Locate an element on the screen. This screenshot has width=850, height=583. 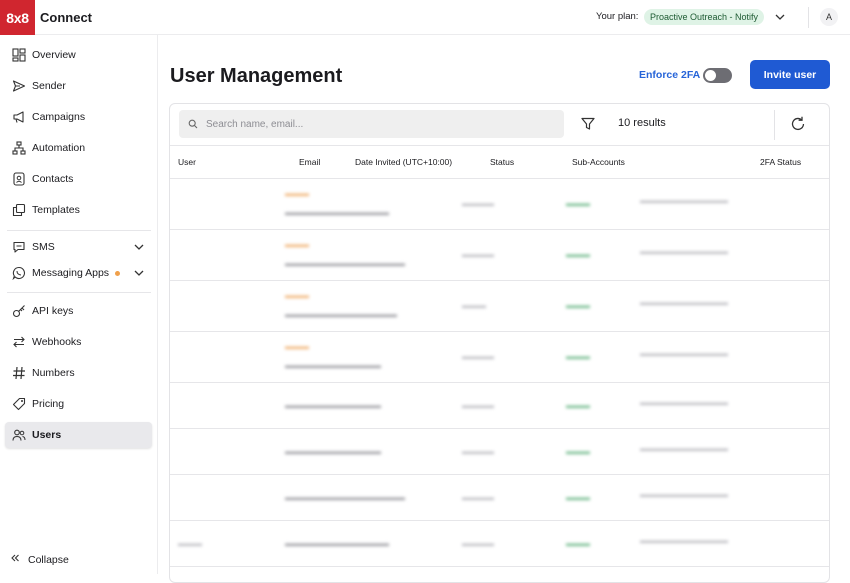
toggle-knob is located at coordinates (710, 75).